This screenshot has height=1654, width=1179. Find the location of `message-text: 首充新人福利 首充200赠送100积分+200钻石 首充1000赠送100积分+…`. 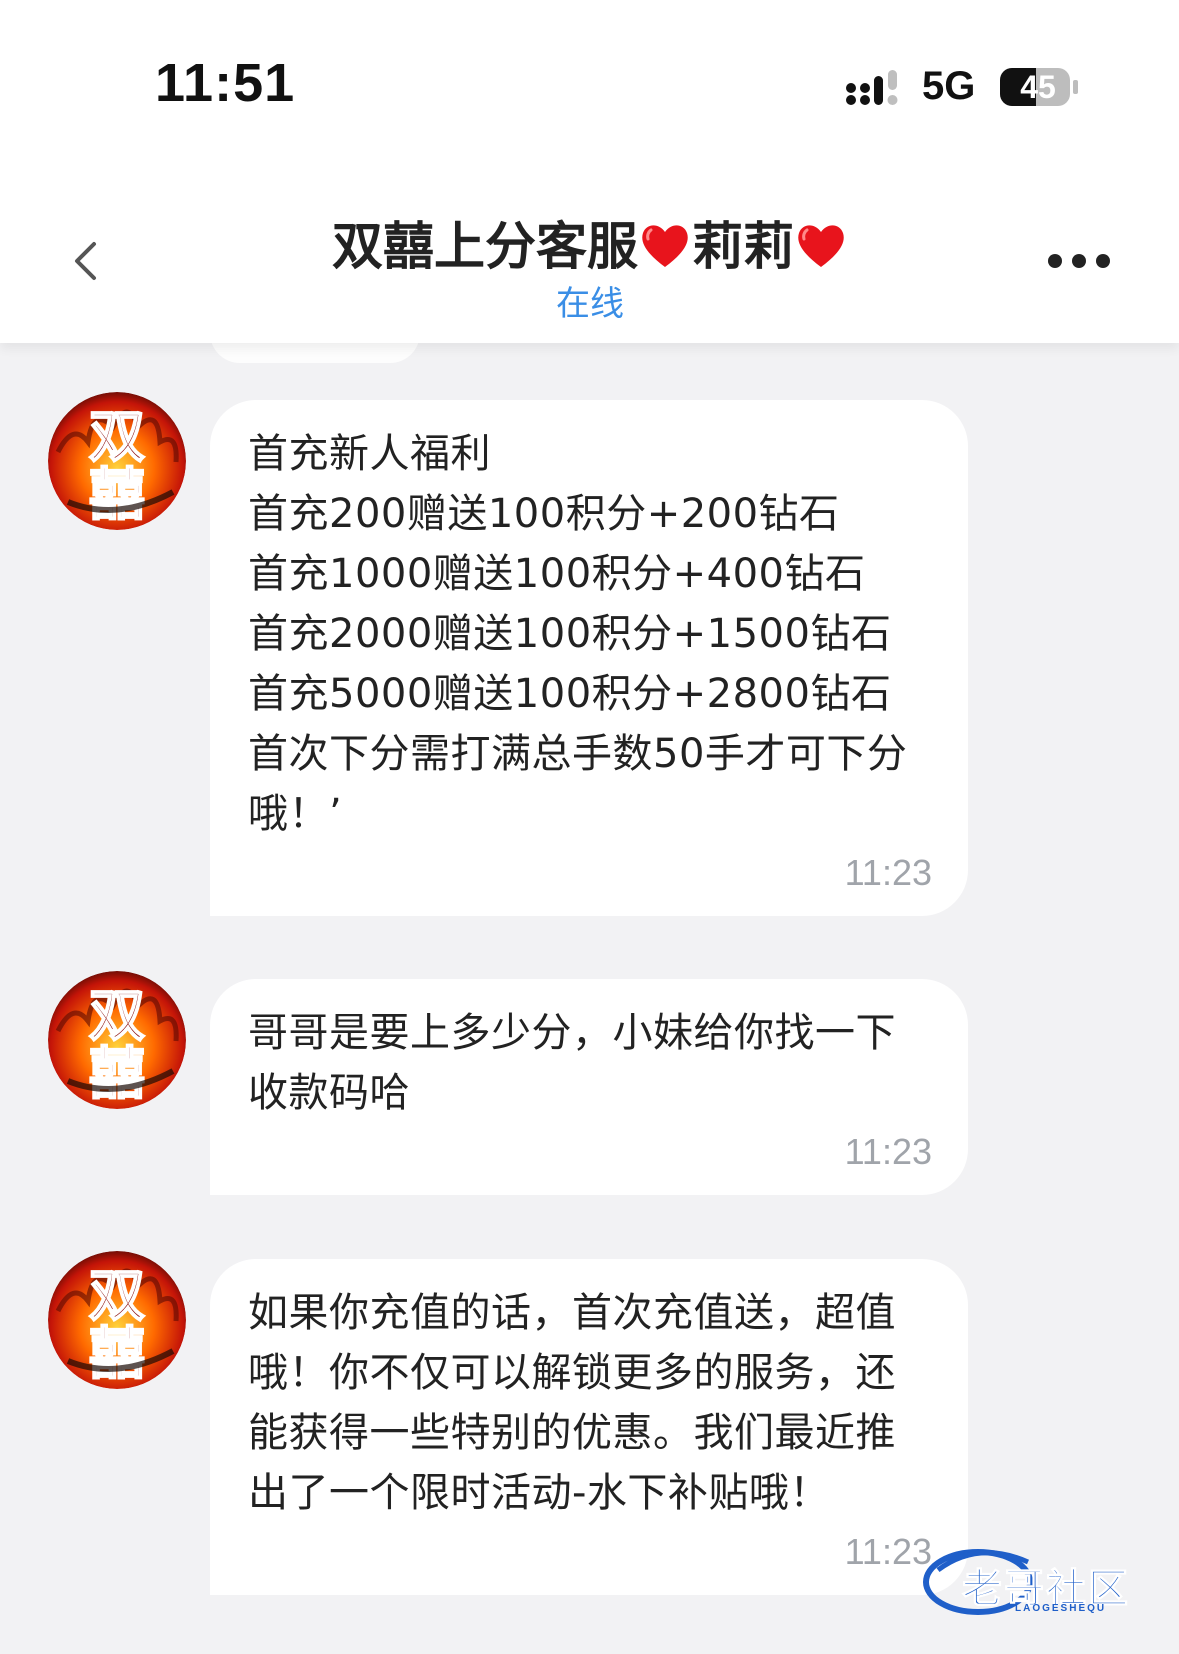

message-text: 首充新人福利 首充200赠送100积分+200钻石 首充1000赠送100积分+… is located at coordinates (578, 634).